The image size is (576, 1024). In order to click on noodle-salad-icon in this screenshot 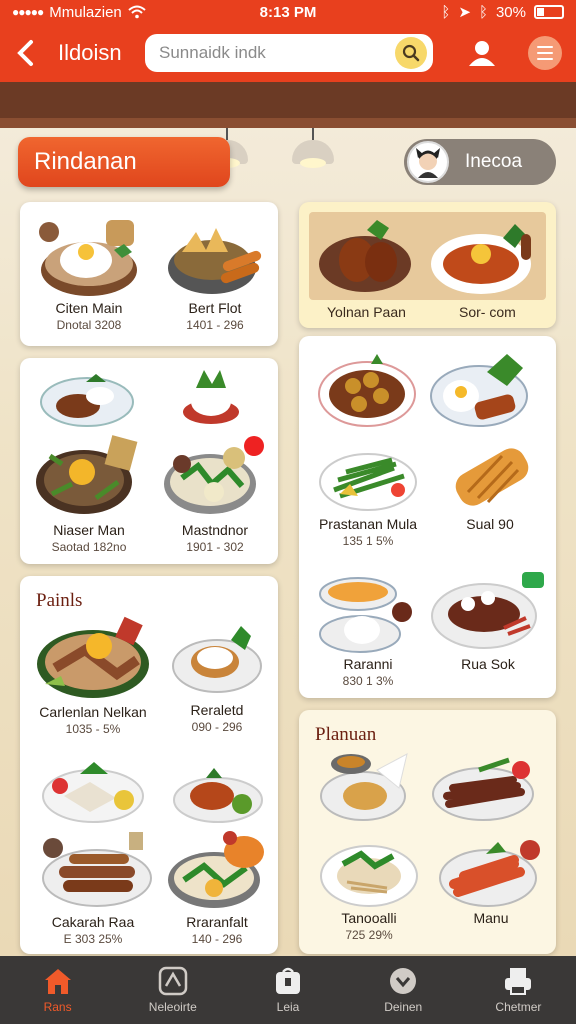, I will do `click(369, 876)`.